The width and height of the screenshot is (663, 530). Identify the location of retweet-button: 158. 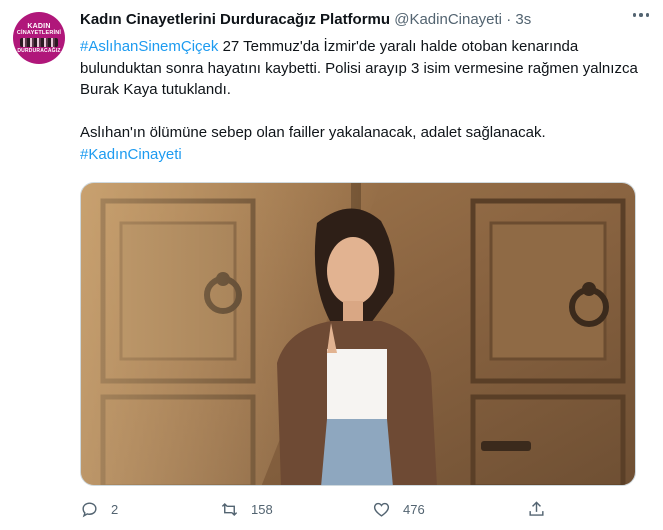
(246, 509).